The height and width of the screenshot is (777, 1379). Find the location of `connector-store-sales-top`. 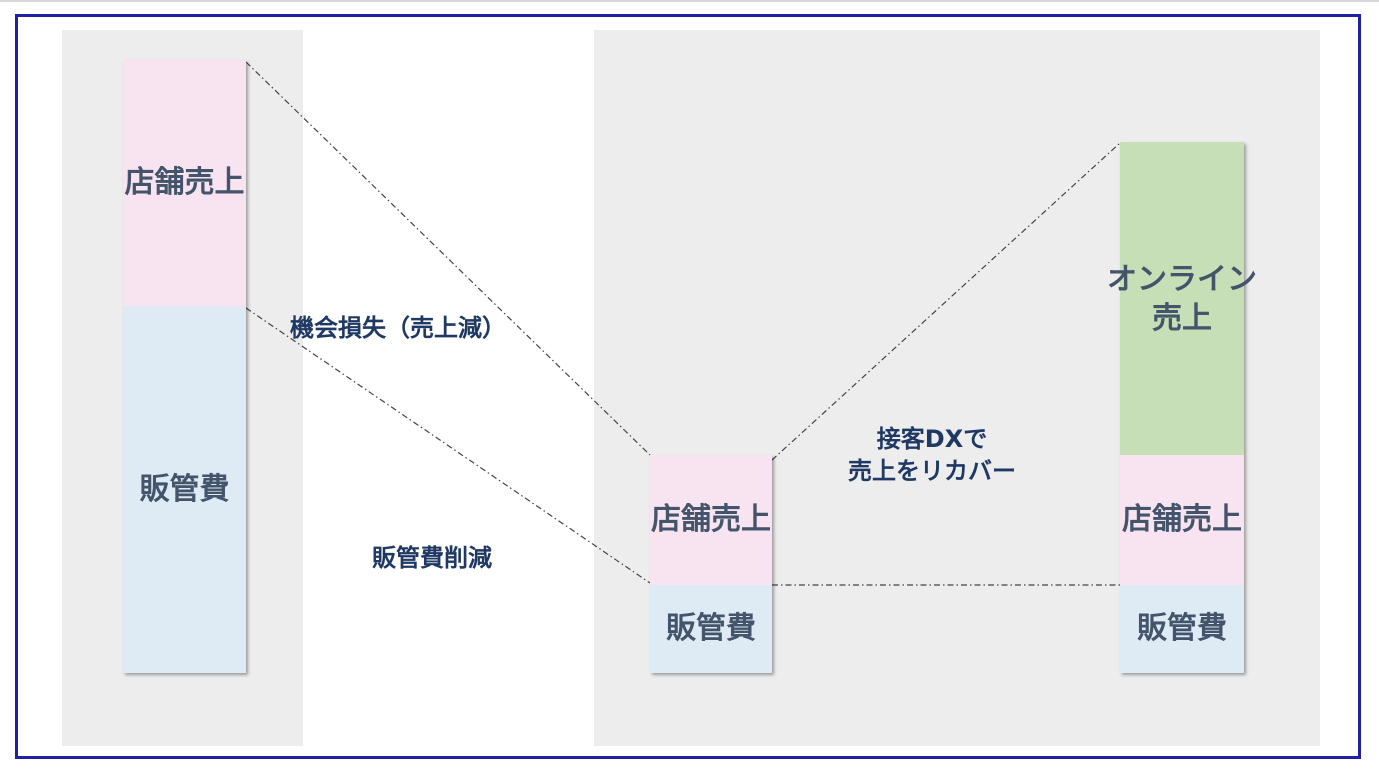

connector-store-sales-top is located at coordinates (448, 258).